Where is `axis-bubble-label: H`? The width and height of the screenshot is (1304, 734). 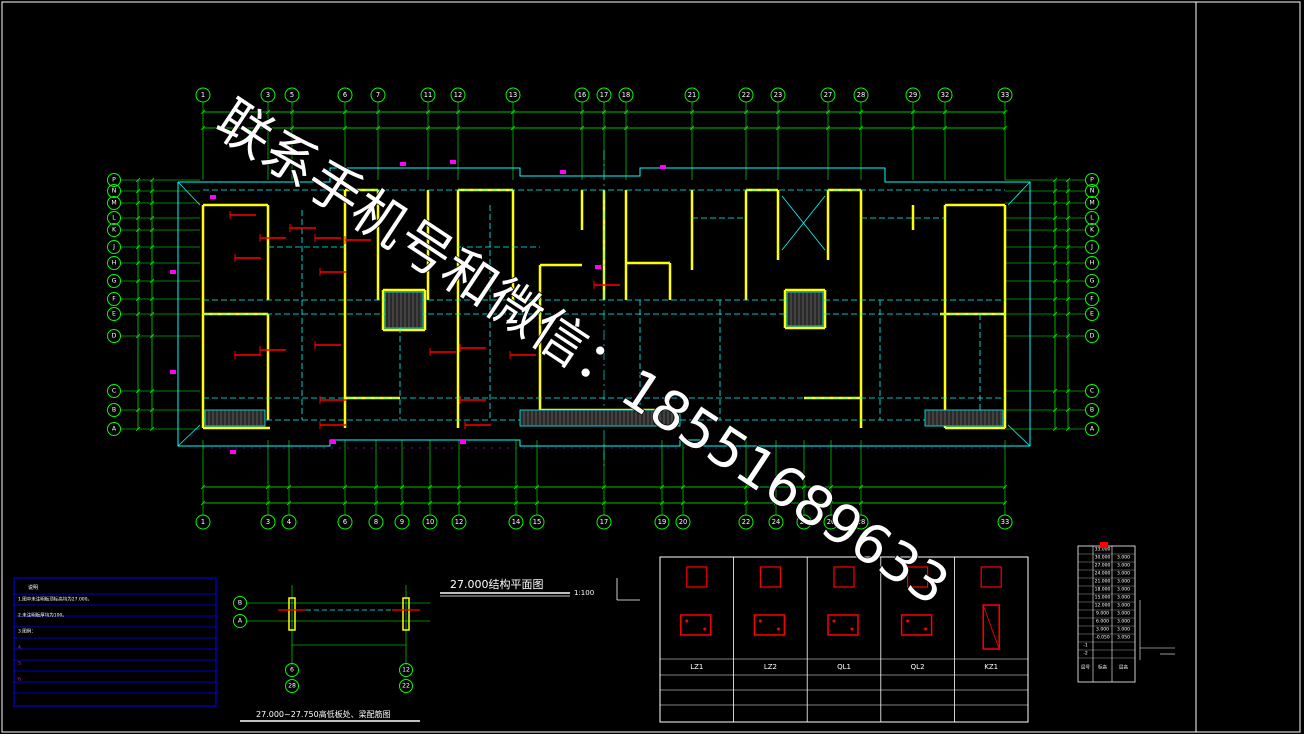 axis-bubble-label: H is located at coordinates (114, 263).